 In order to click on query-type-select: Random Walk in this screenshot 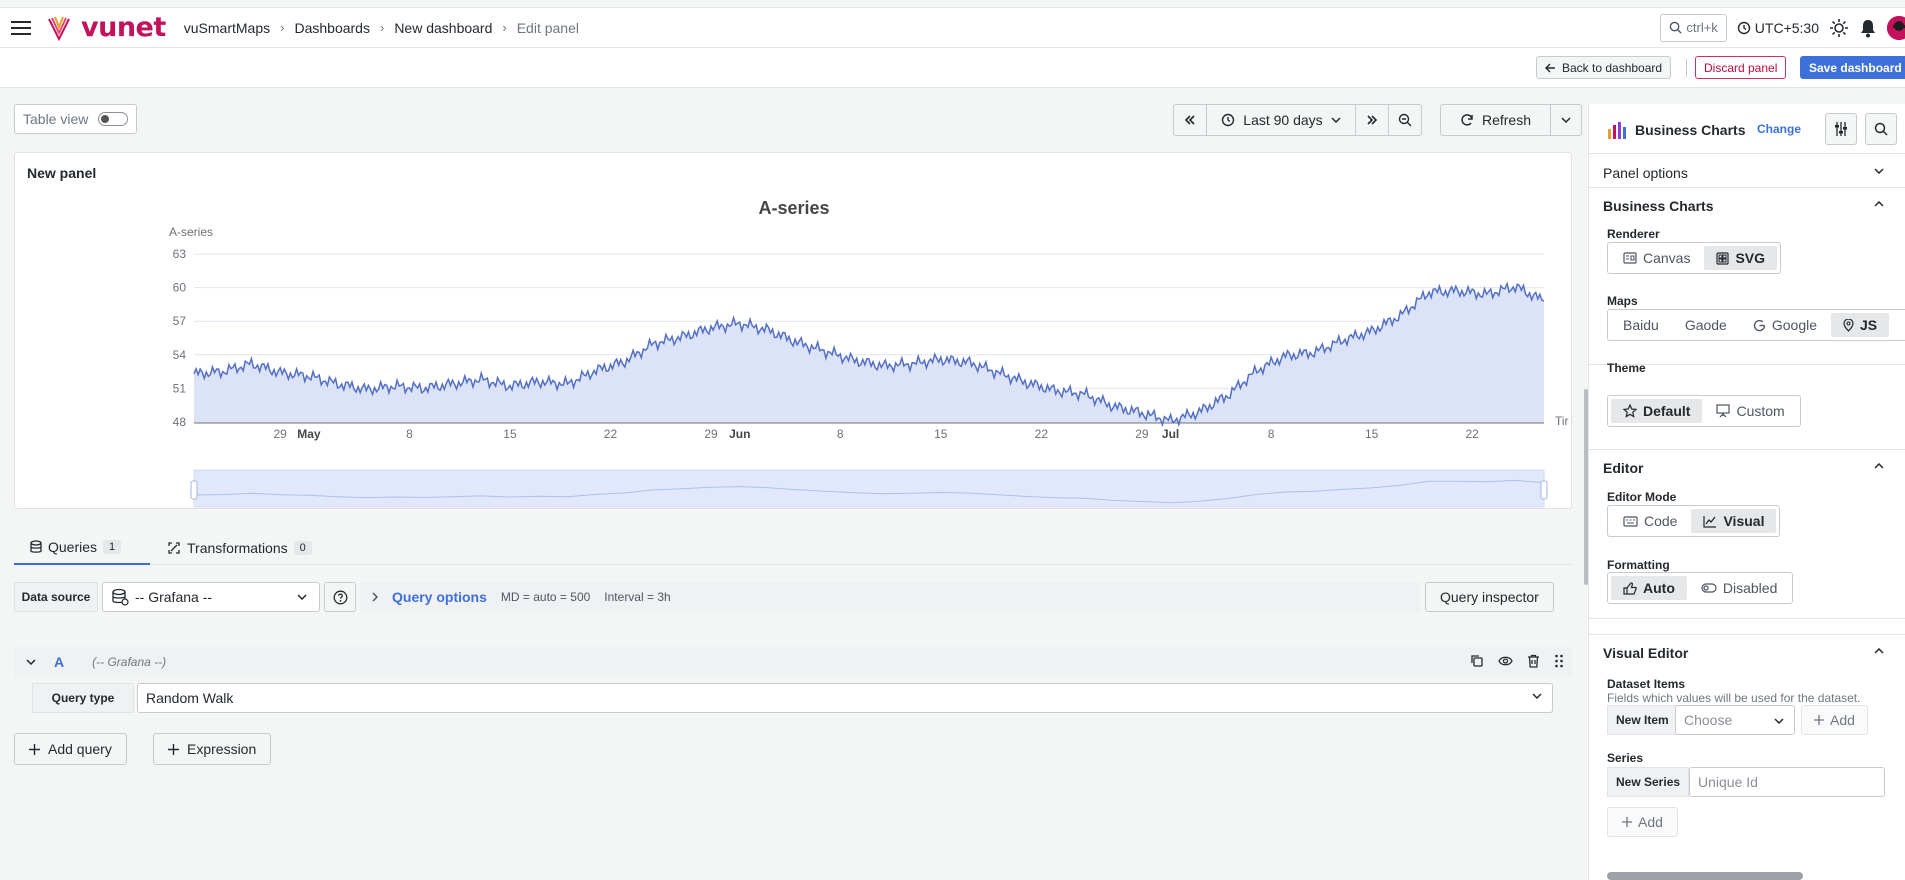, I will do `click(845, 698)`.